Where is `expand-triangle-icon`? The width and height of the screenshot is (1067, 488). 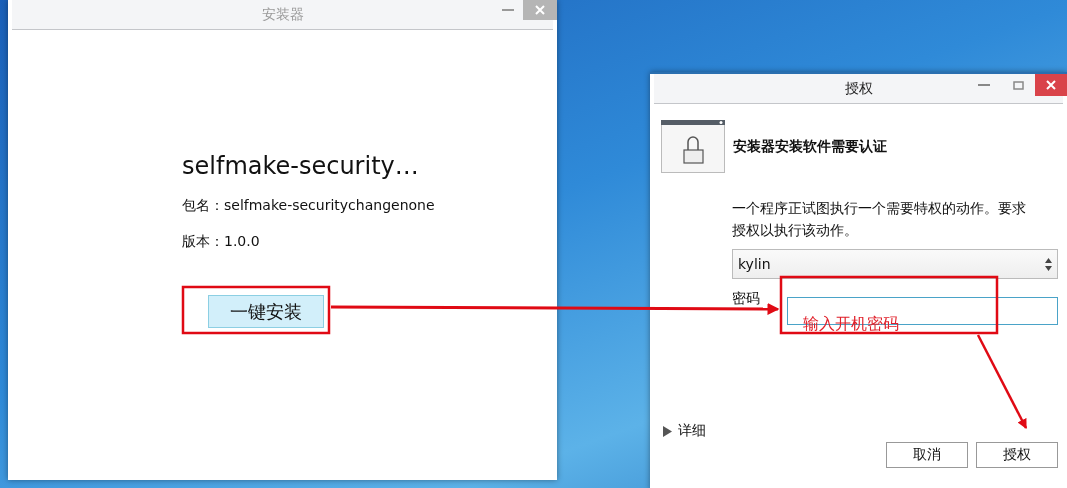 expand-triangle-icon is located at coordinates (667, 431).